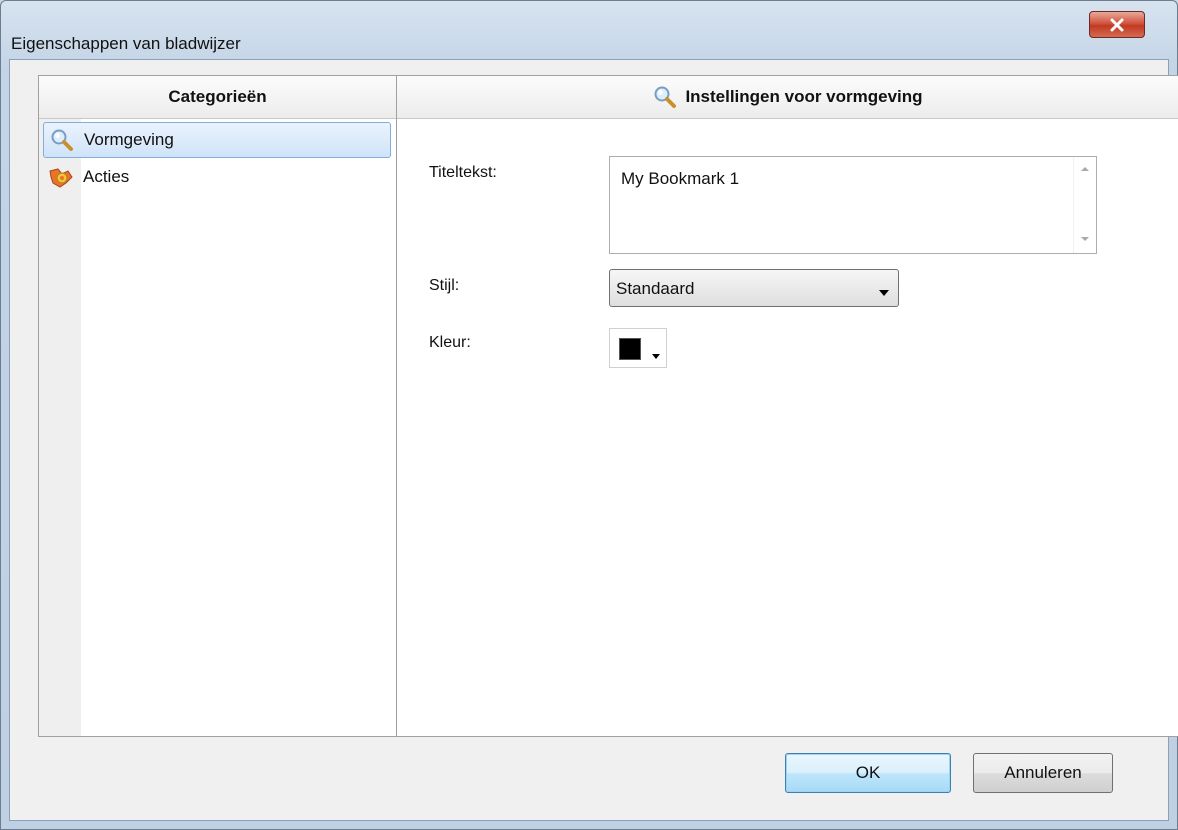  I want to click on style-select: Standaard, so click(754, 288).